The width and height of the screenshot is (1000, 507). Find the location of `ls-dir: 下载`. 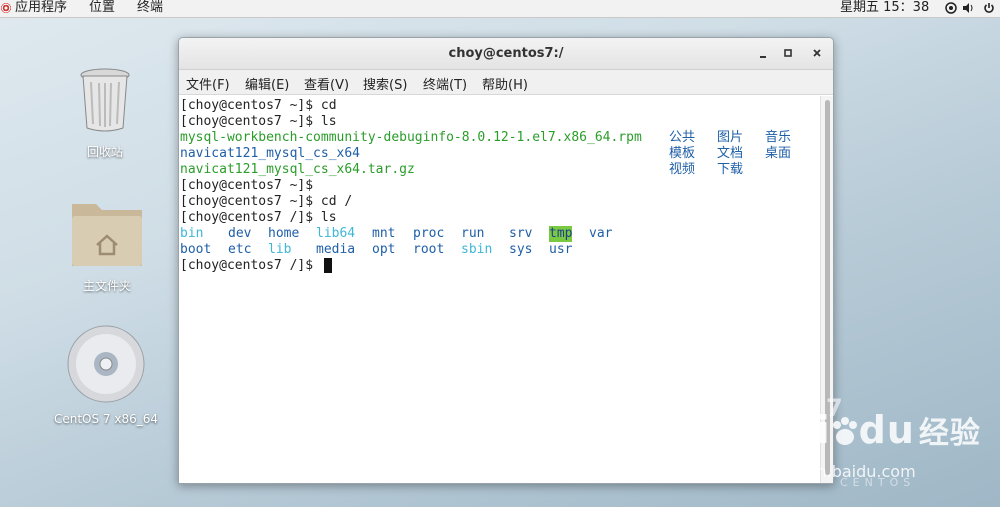

ls-dir: 下载 is located at coordinates (730, 169).